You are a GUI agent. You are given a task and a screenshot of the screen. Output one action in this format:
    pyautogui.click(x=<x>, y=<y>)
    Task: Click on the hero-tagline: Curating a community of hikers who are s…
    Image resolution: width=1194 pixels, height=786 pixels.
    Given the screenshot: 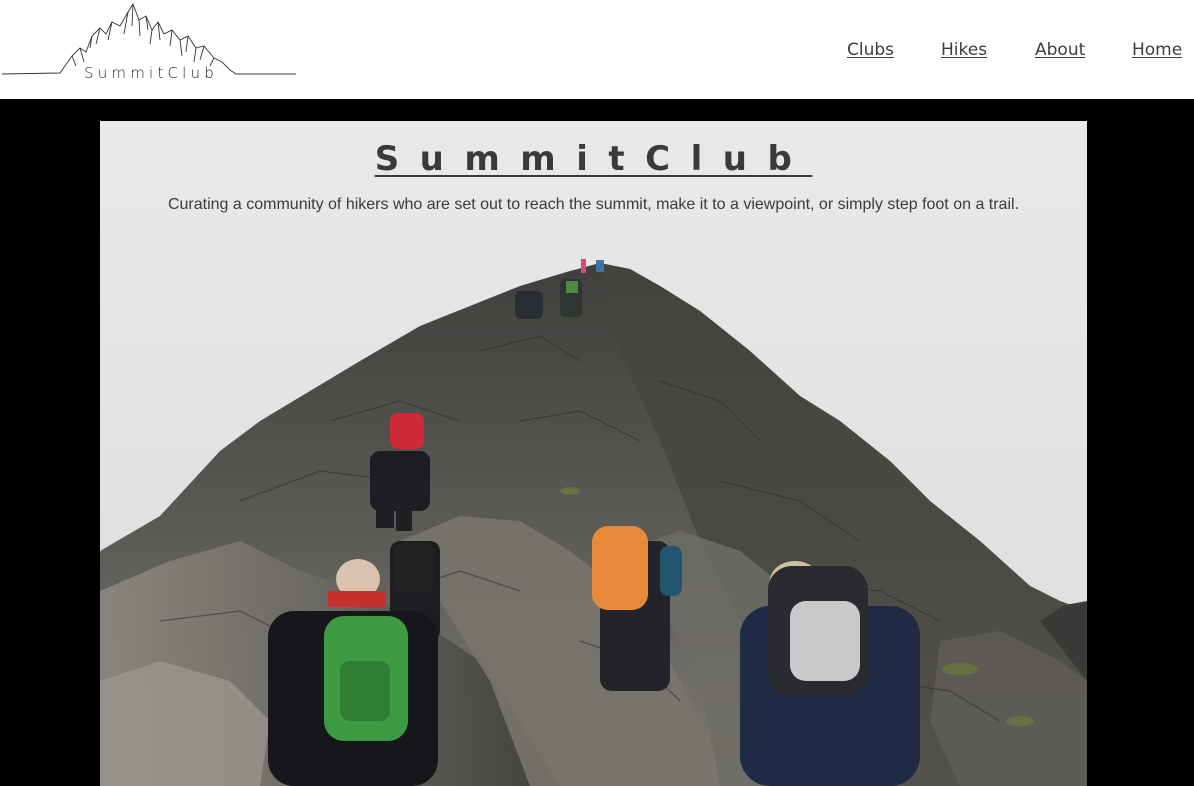 What is the action you would take?
    pyautogui.click(x=593, y=204)
    